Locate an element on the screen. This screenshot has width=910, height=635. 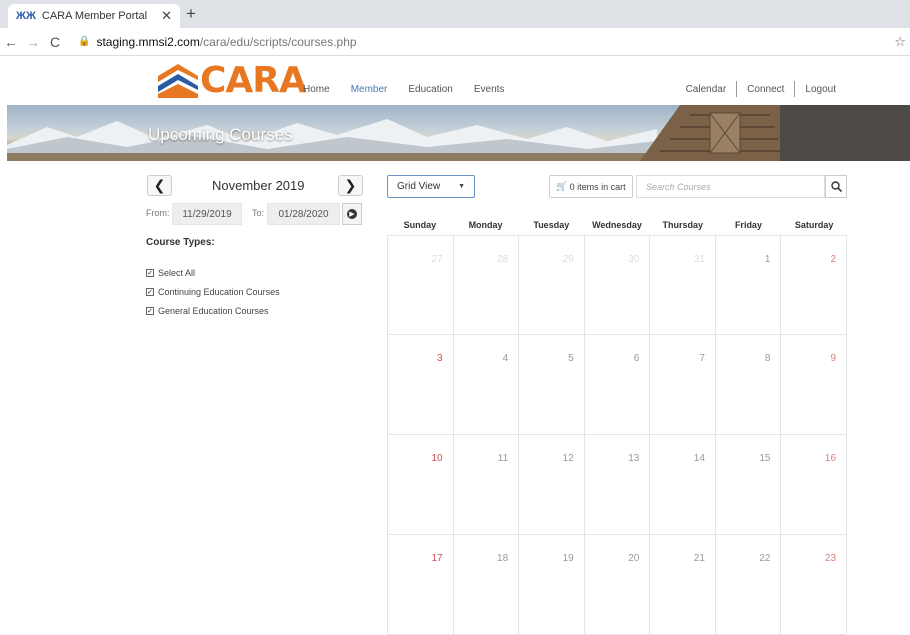
calendar-day-cell: 18 is located at coordinates (486, 585).